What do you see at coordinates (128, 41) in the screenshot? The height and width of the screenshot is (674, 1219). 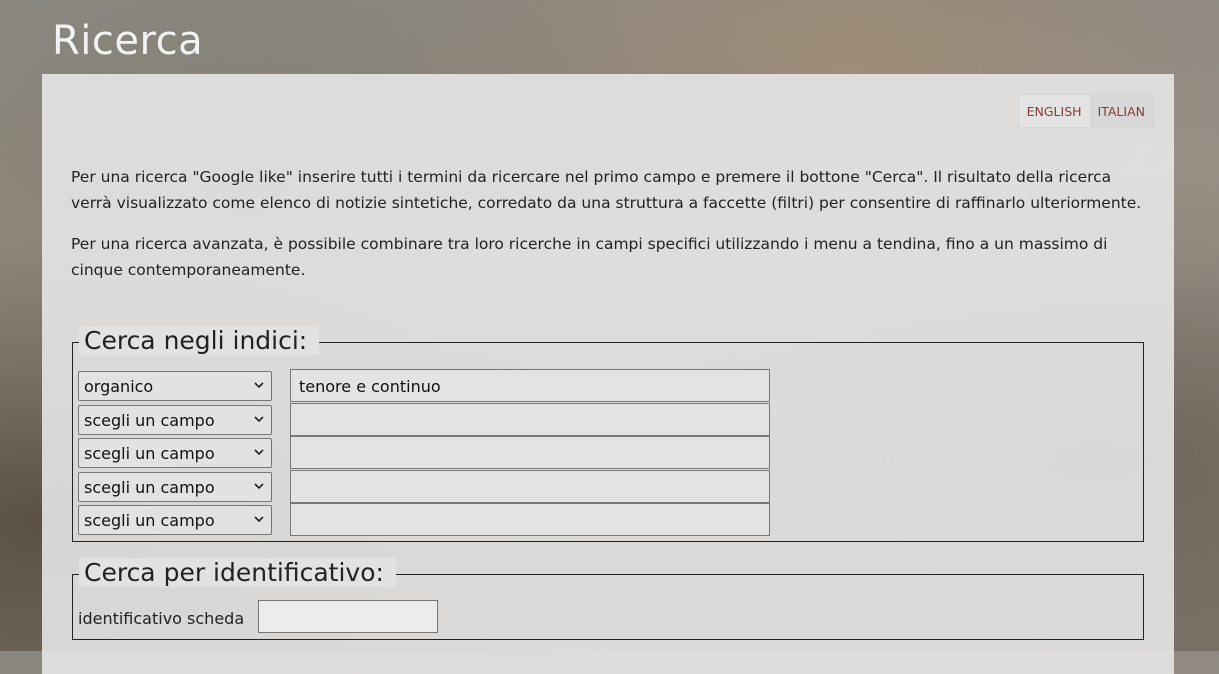 I see `page-title: Ricerca` at bounding box center [128, 41].